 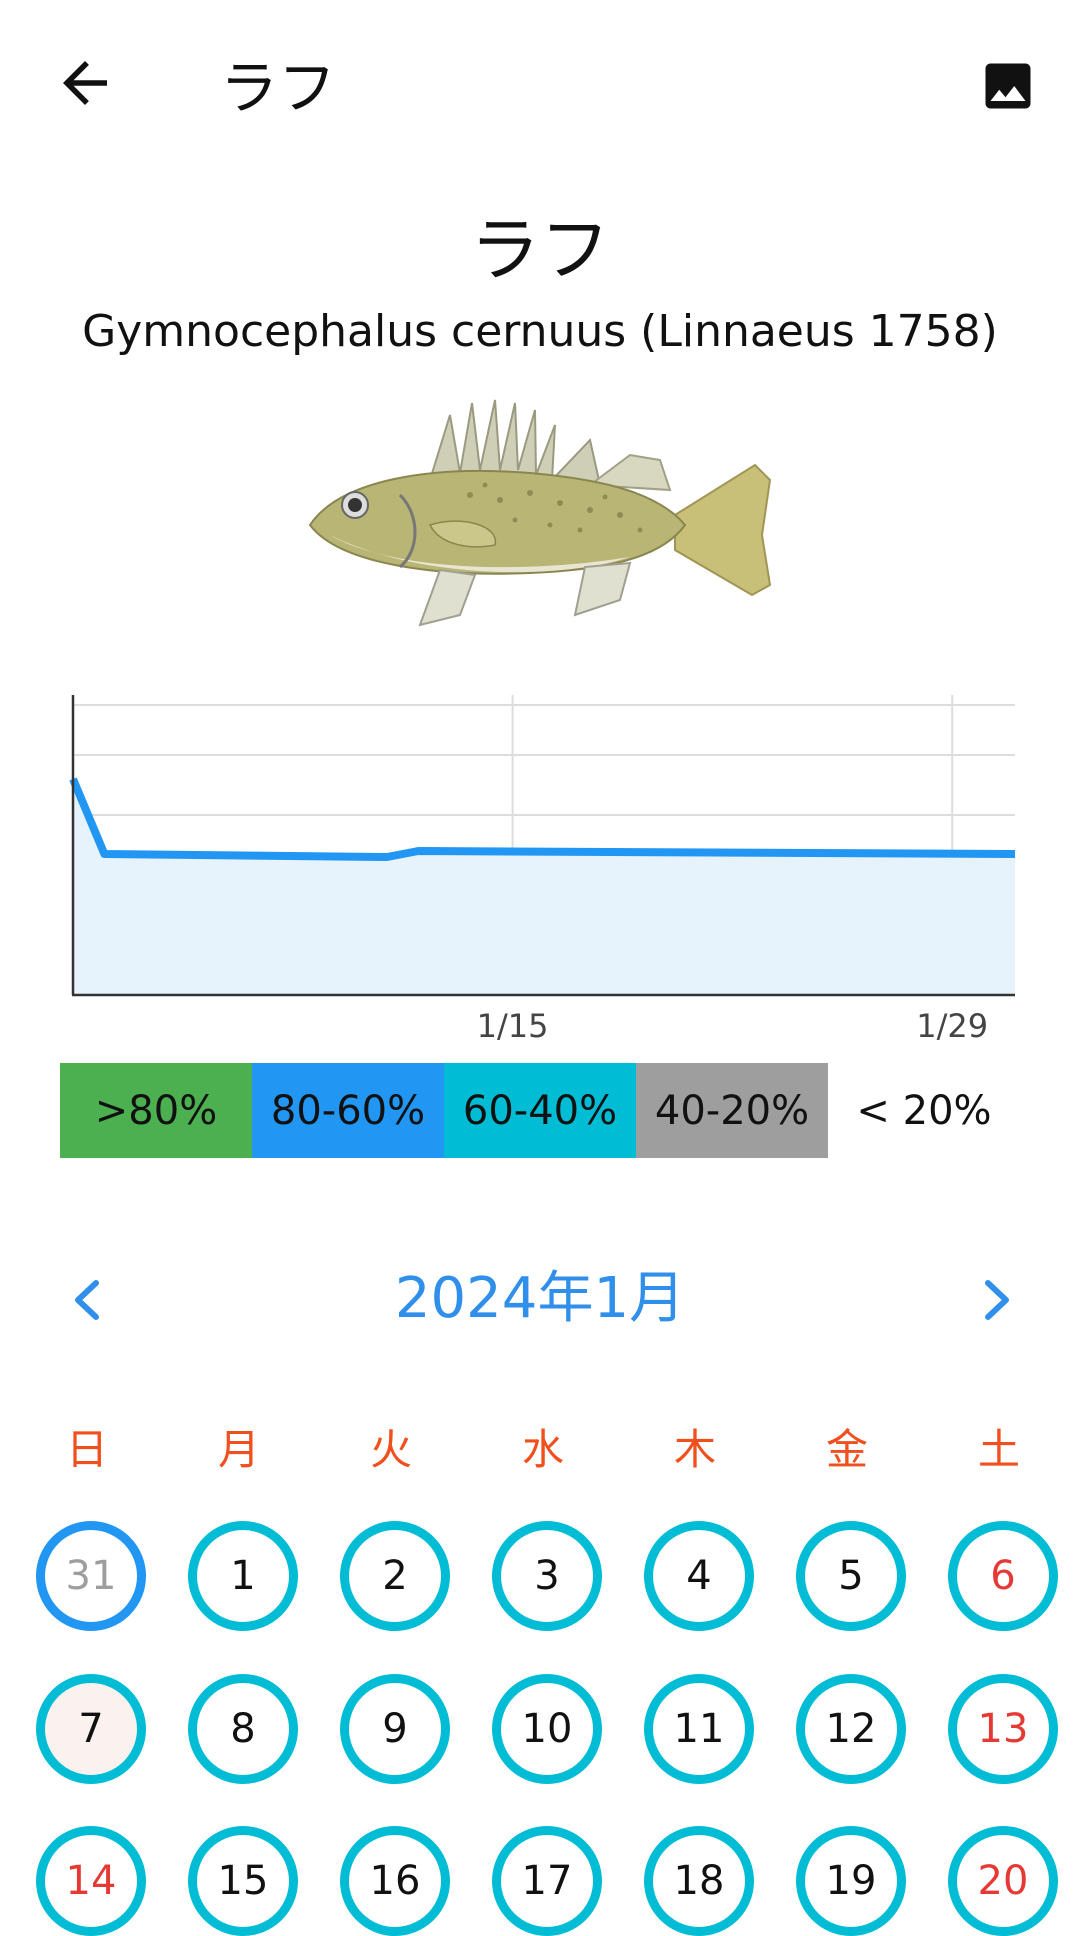 I want to click on weekday-label: 月, so click(x=238, y=1449).